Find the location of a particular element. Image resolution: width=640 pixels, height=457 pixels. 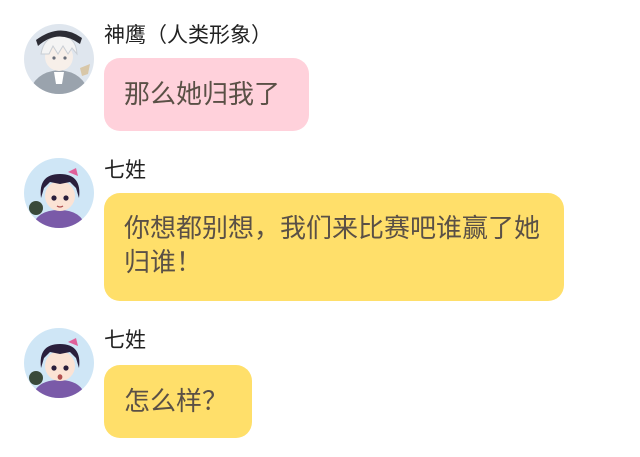

message-bubble: 那么她归我了 is located at coordinates (206, 94).